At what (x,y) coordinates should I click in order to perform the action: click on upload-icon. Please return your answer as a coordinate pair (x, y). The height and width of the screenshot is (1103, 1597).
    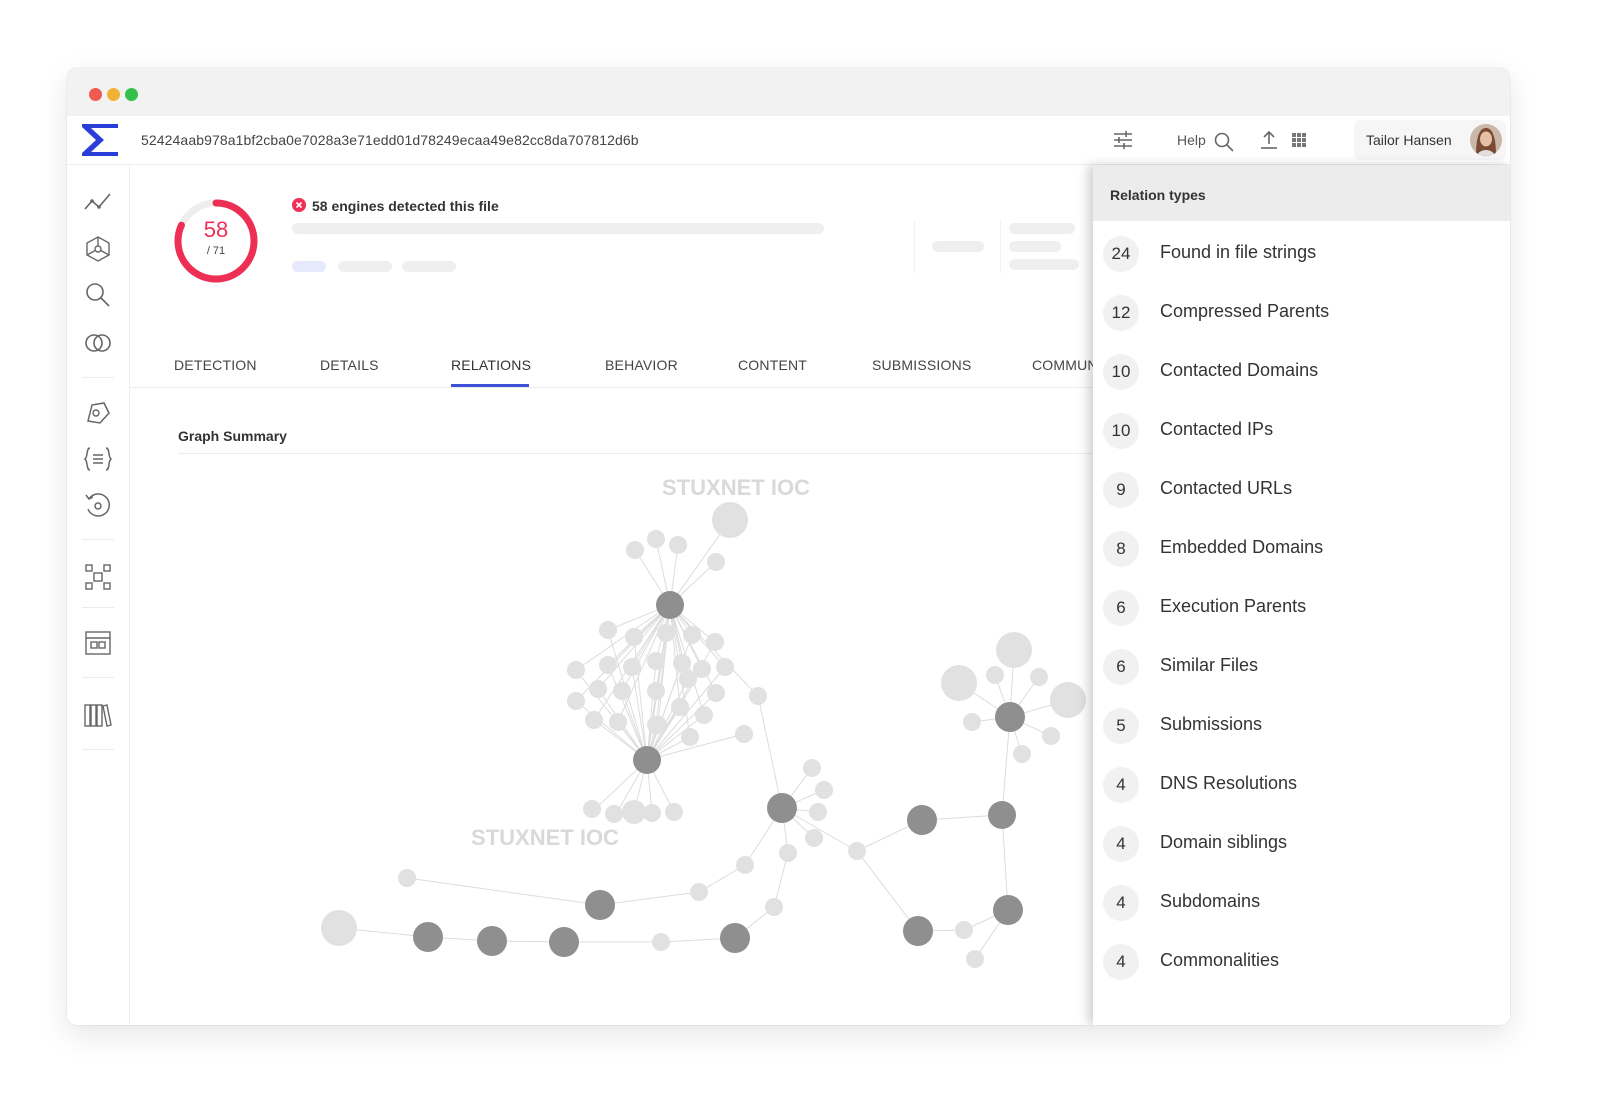
    Looking at the image, I should click on (1269, 140).